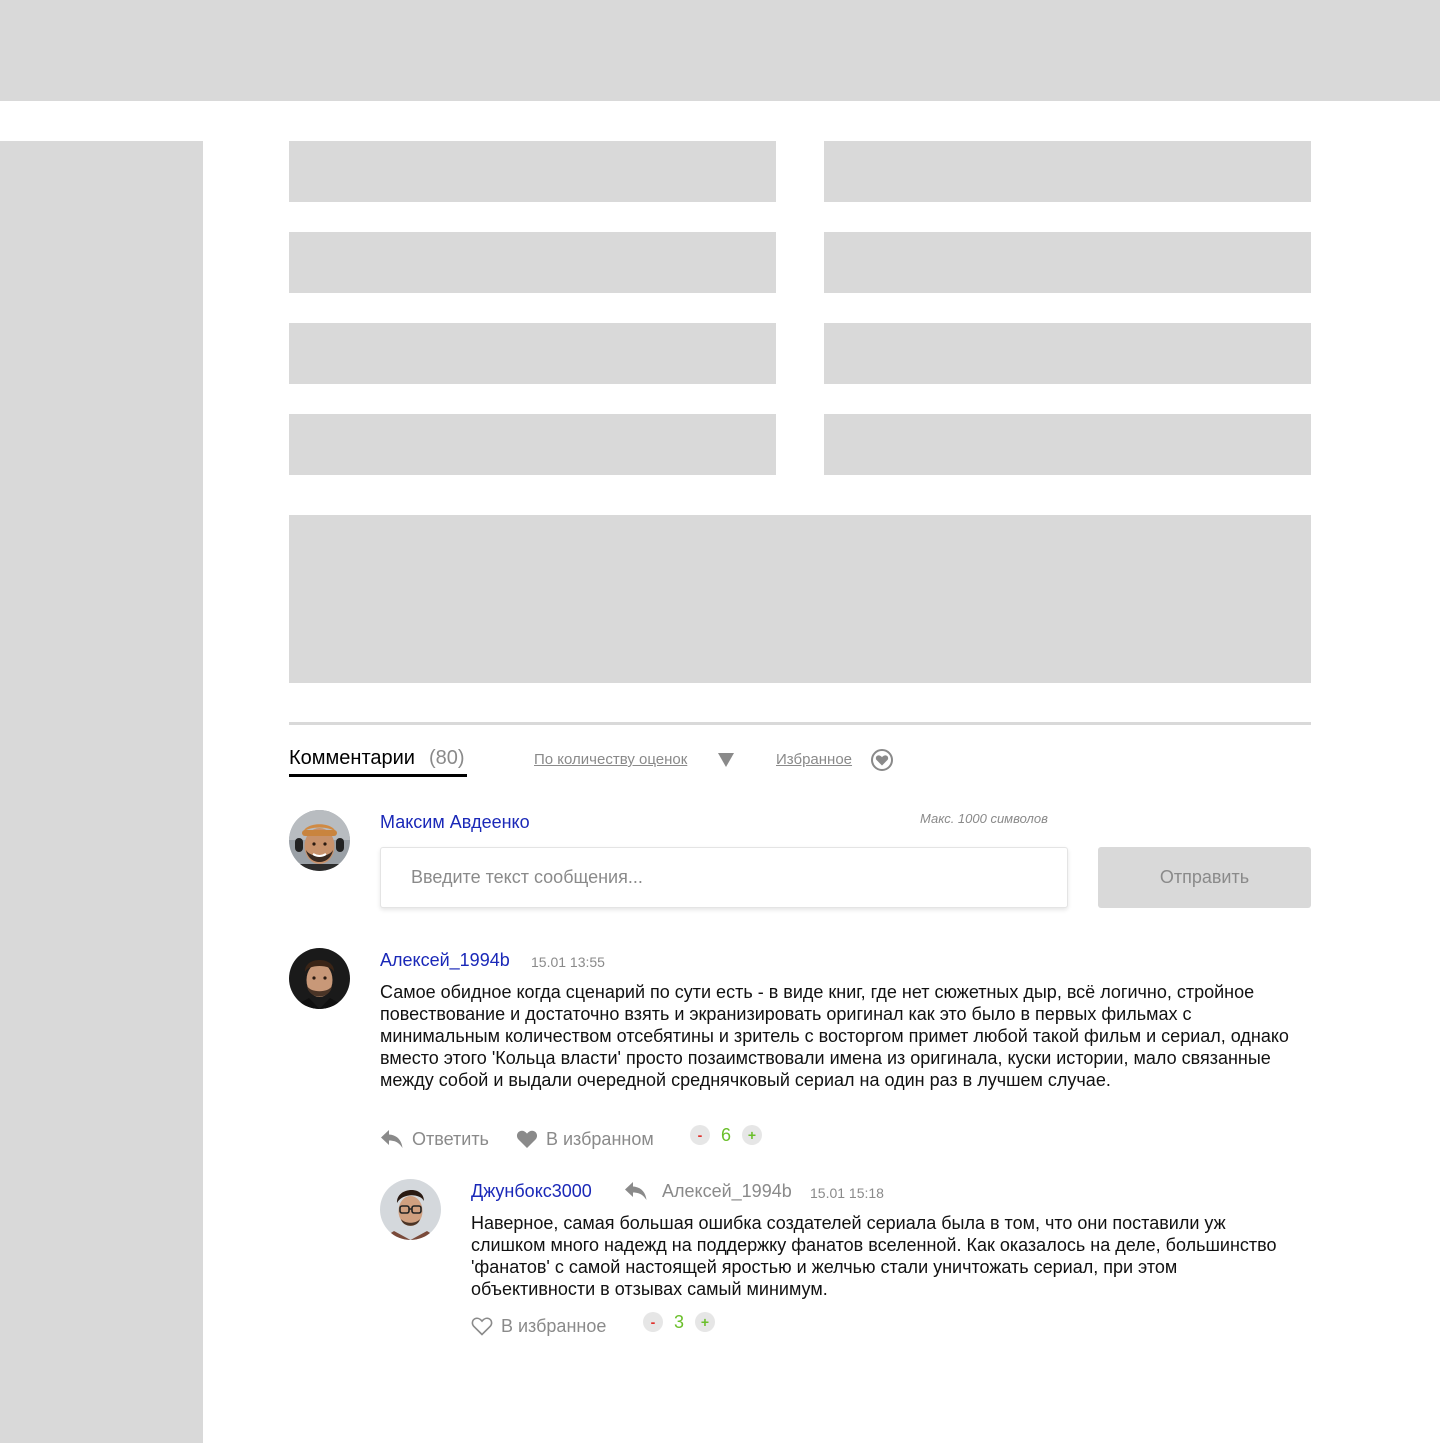 This screenshot has width=1440, height=1443. I want to click on reply-to-indicator: Алексей_1994b, so click(708, 1191).